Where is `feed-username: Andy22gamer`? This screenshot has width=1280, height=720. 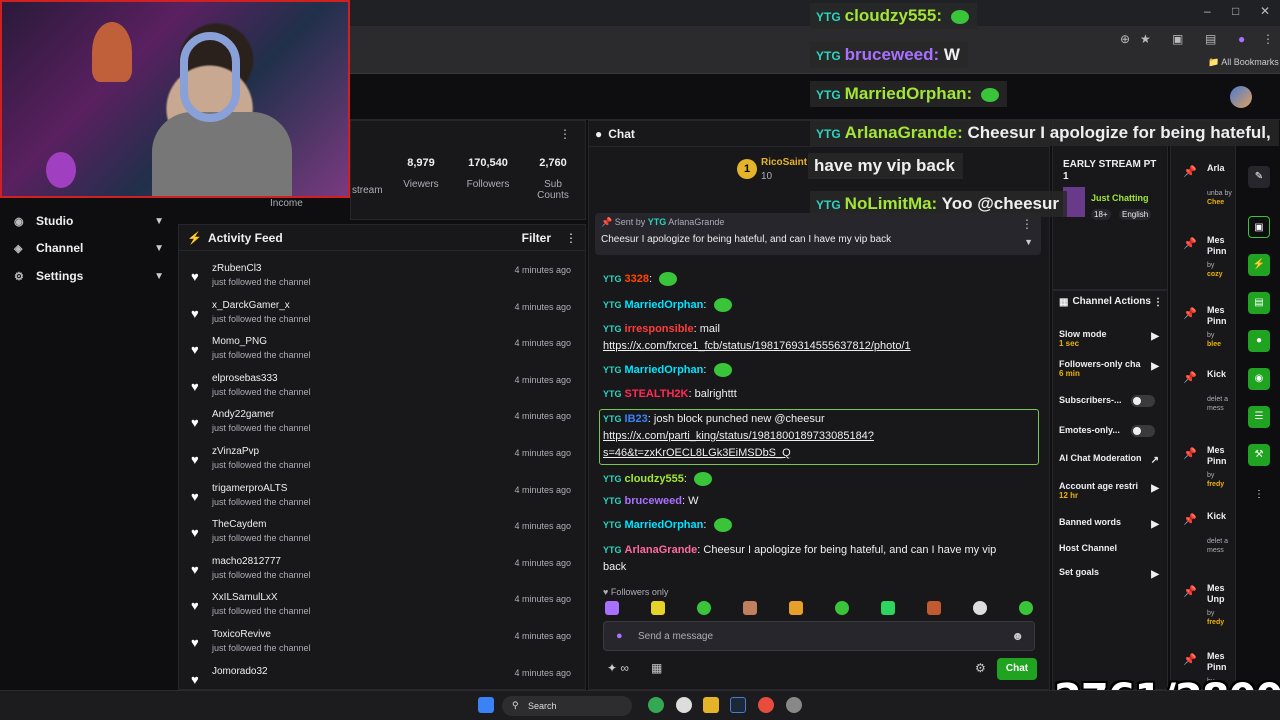 feed-username: Andy22gamer is located at coordinates (243, 414).